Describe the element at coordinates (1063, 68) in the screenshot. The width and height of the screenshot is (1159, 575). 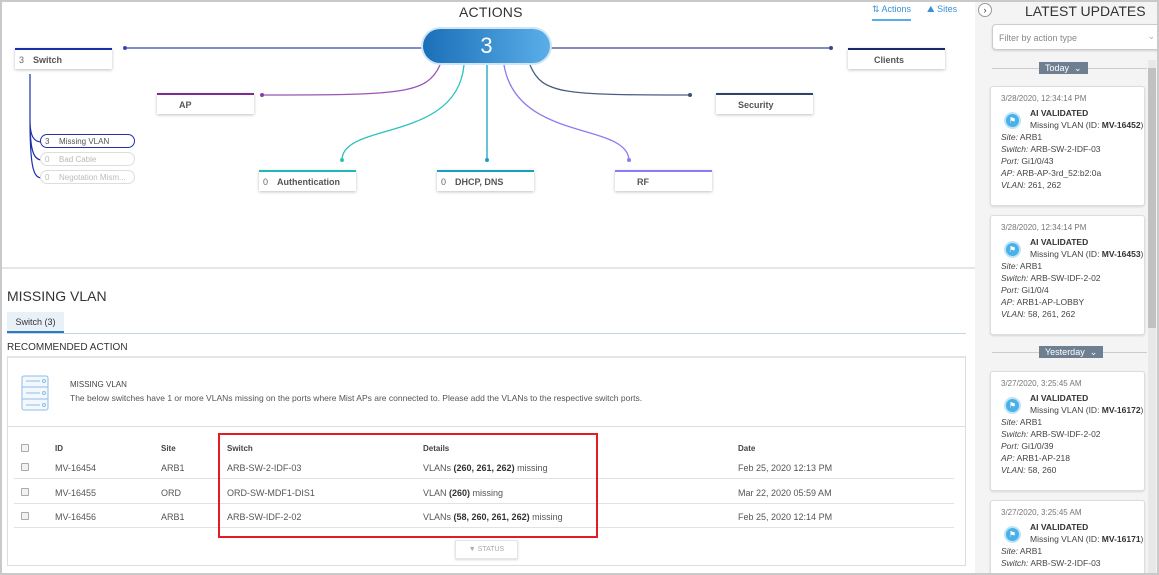
I see `group-today: Today ⌄` at that location.